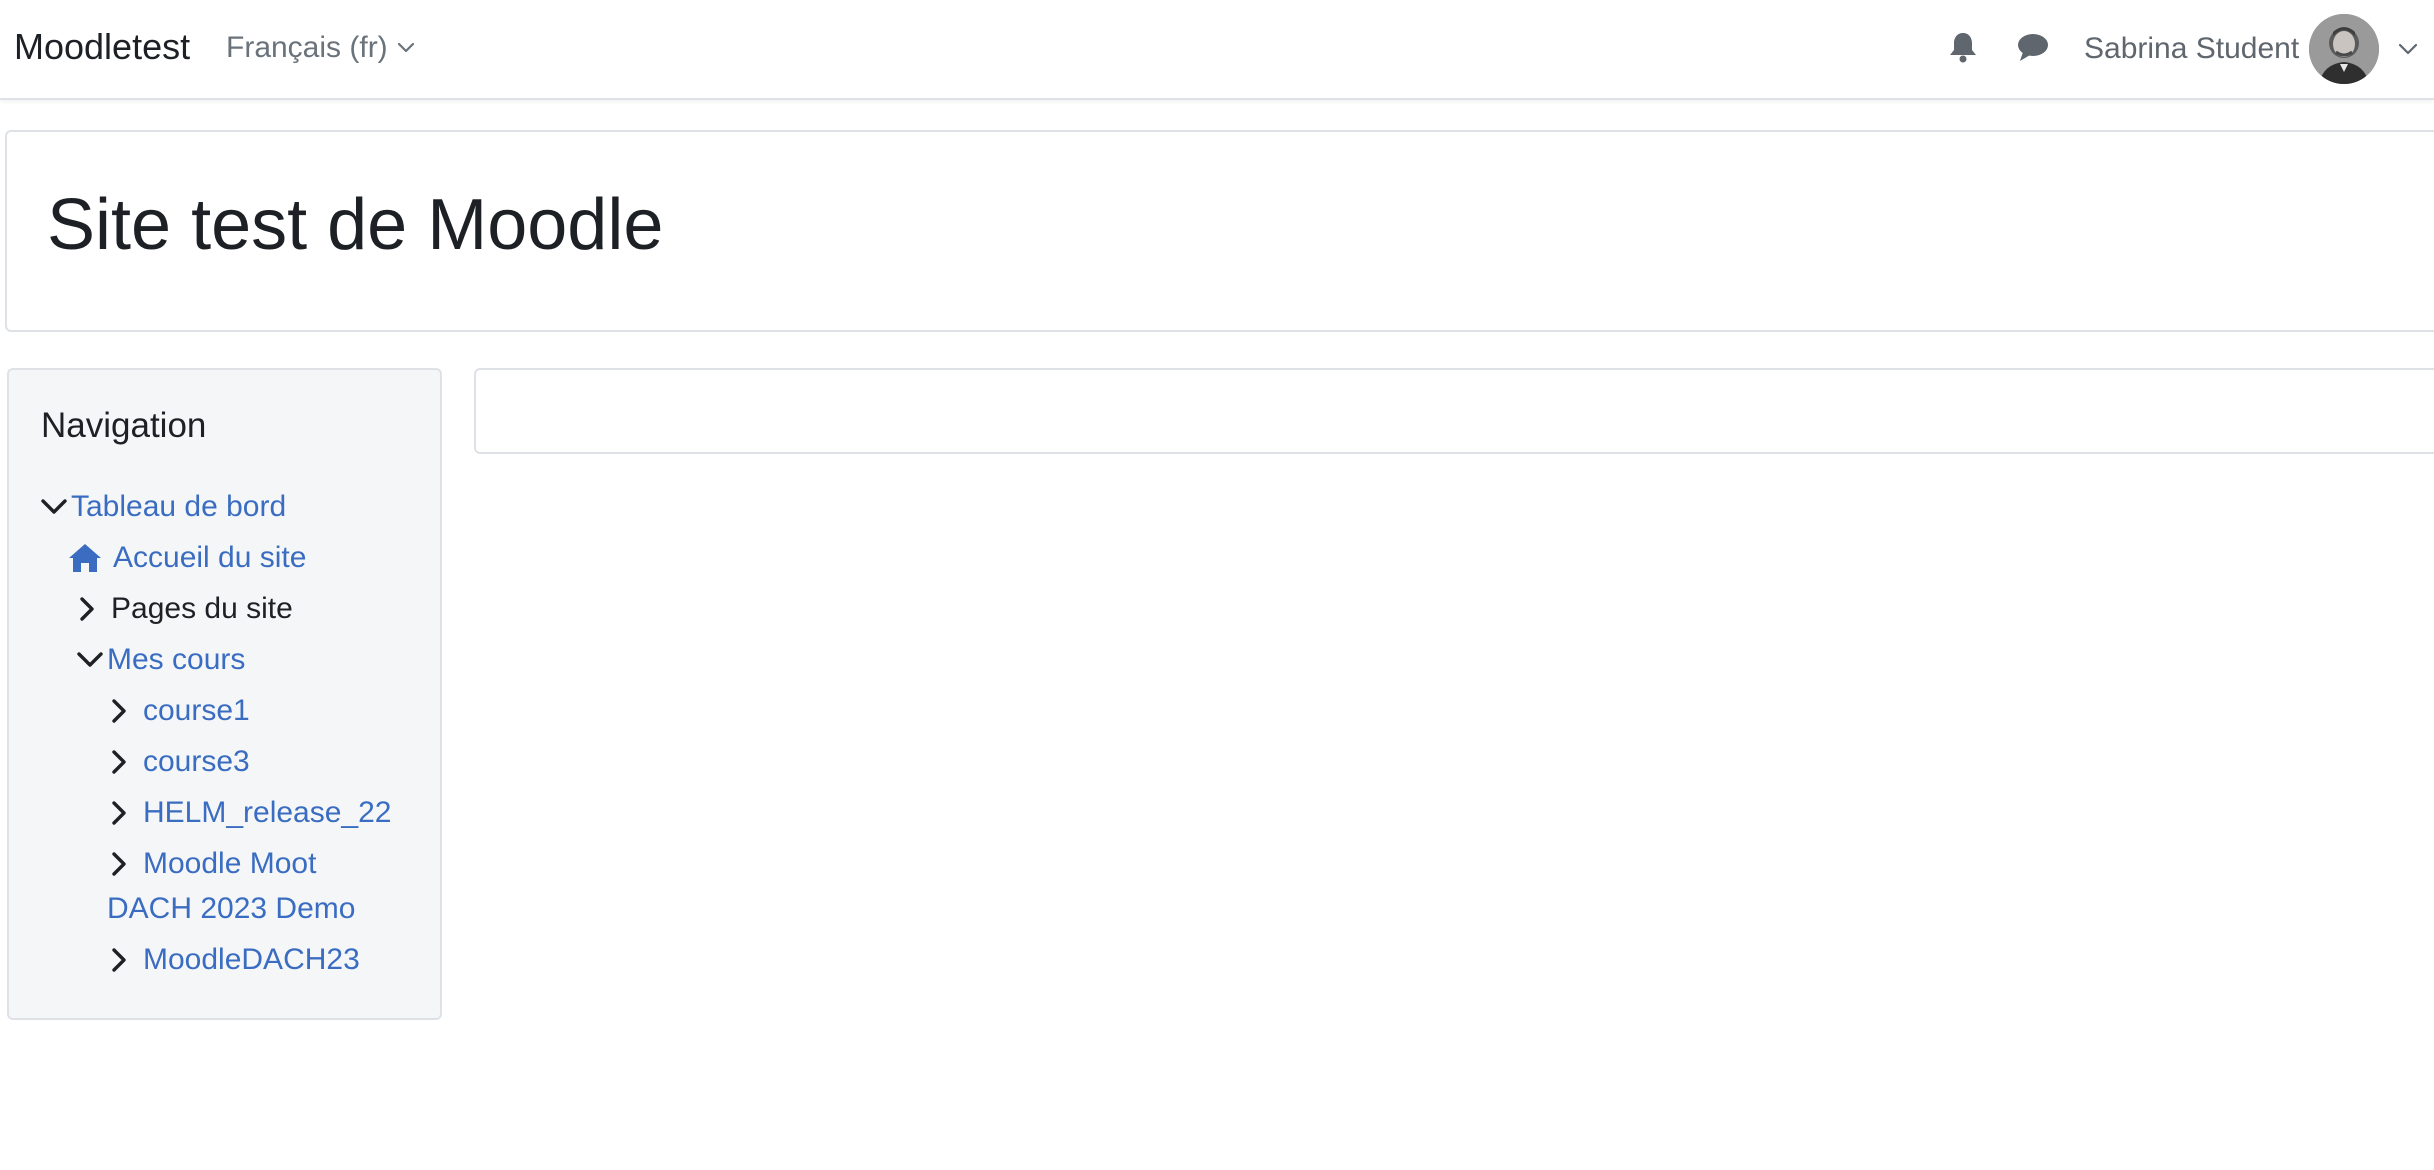 Image resolution: width=2434 pixels, height=1170 pixels. Describe the element at coordinates (267, 812) in the screenshot. I see `nav-item-label: HELM_release_22` at that location.